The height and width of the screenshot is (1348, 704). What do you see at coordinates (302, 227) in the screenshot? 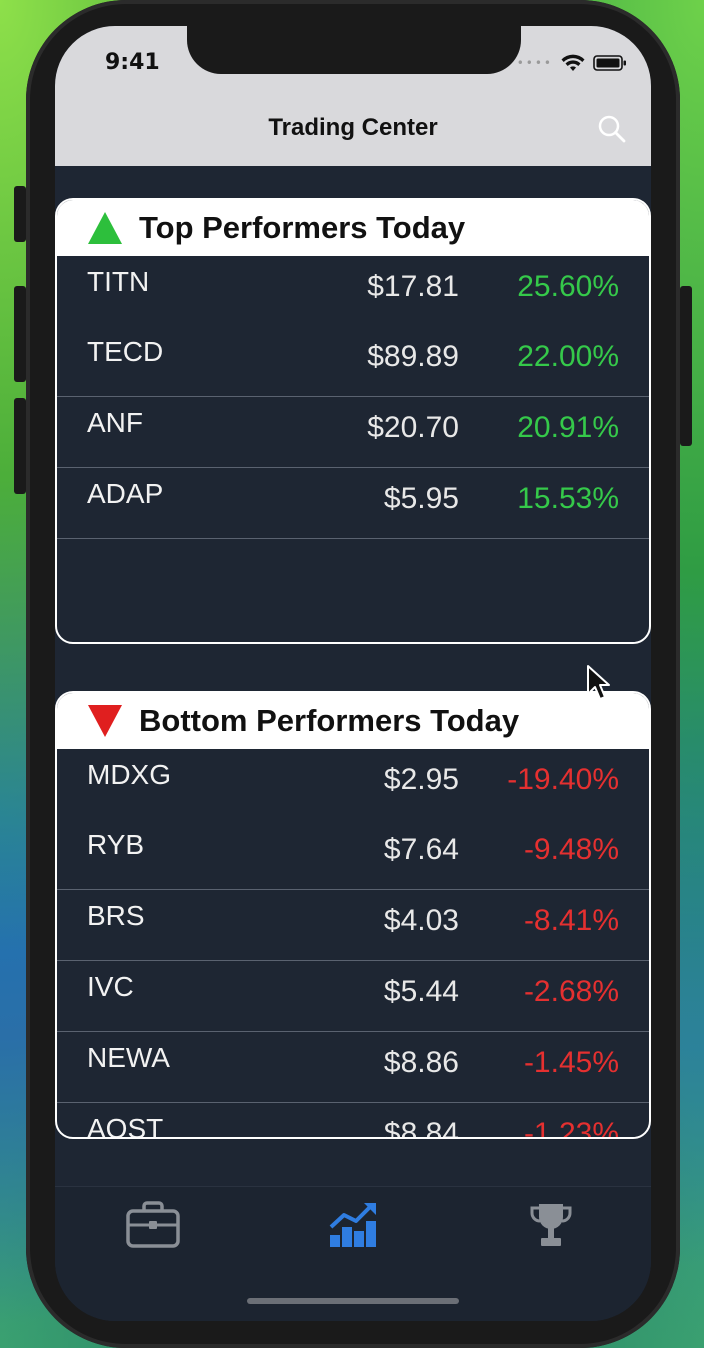
I see `top-performers-title: Top Performers Today` at bounding box center [302, 227].